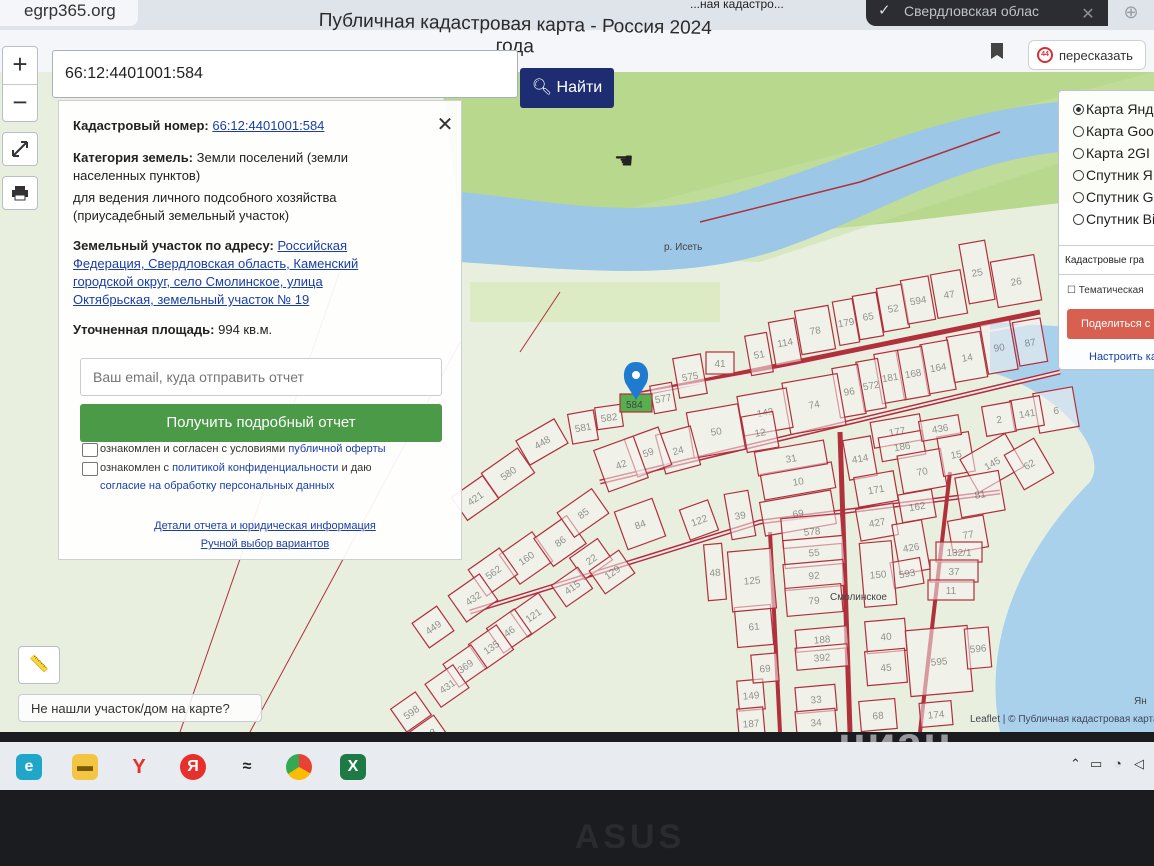 The height and width of the screenshot is (866, 1154). What do you see at coordinates (765, 668) in the screenshot?
I see `land-parcel: 69` at bounding box center [765, 668].